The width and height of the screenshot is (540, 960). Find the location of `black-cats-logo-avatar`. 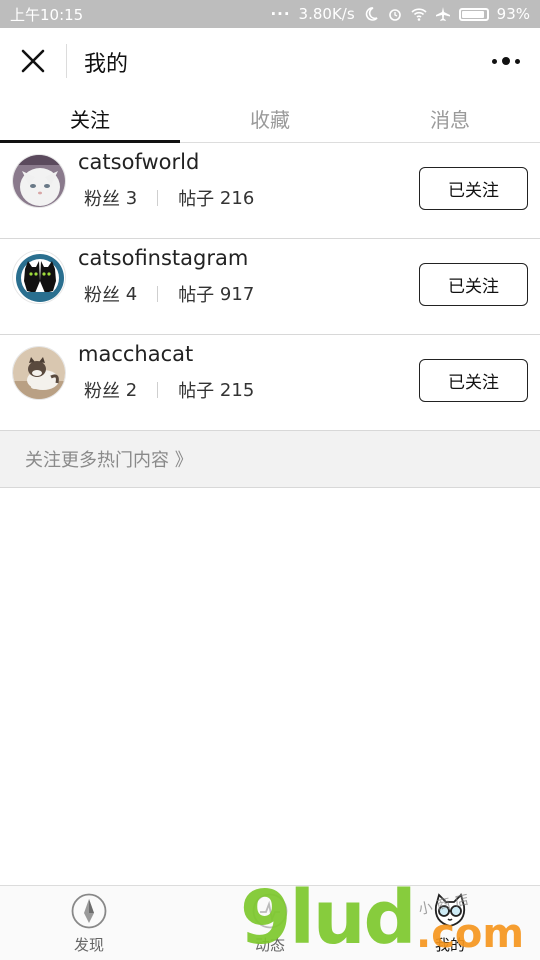

black-cats-logo-avatar is located at coordinates (39, 277).